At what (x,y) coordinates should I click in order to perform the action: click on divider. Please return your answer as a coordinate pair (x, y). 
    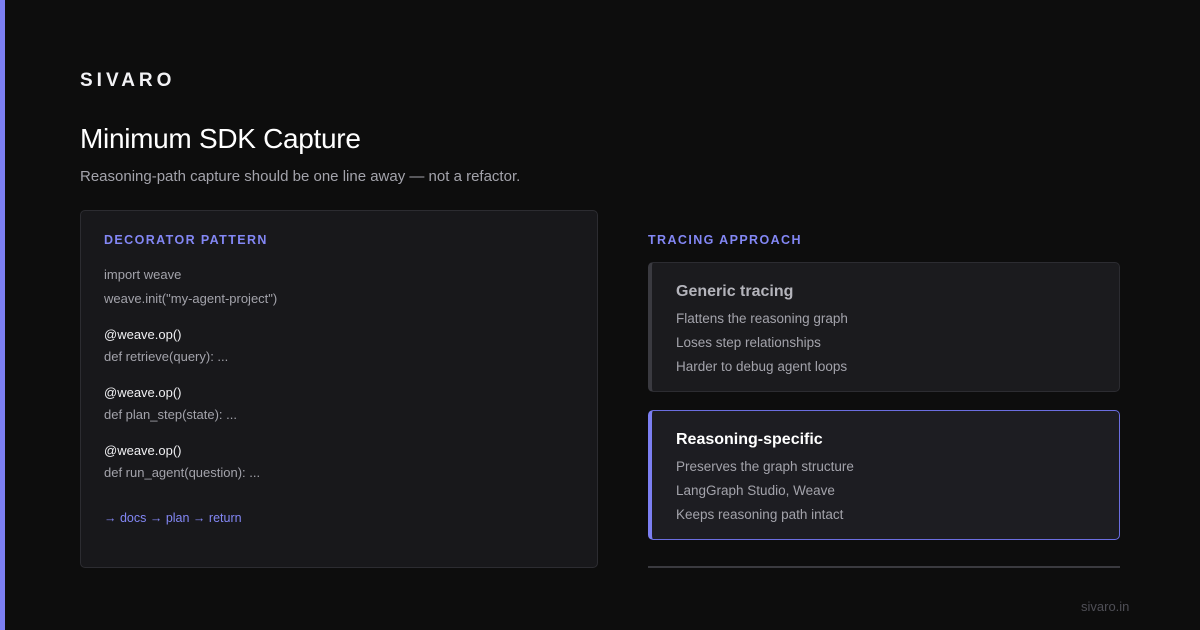
    Looking at the image, I should click on (884, 567).